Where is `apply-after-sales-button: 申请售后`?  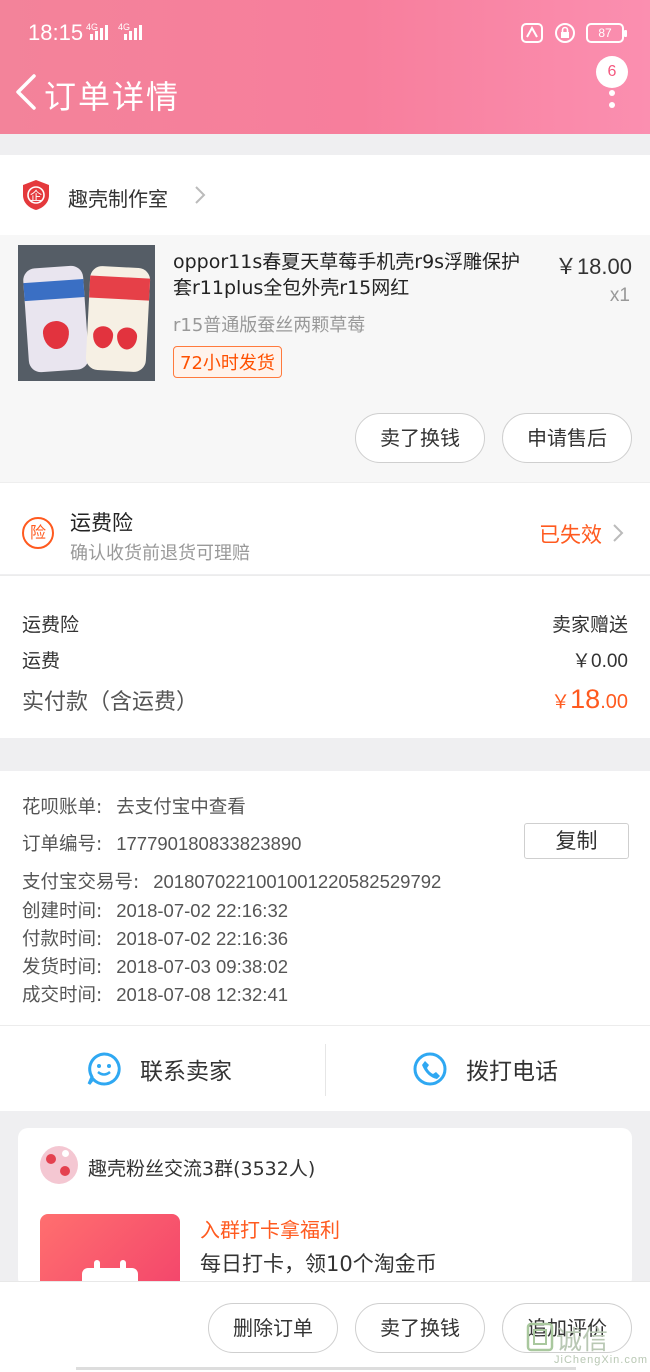
apply-after-sales-button: 申请售后 is located at coordinates (567, 438).